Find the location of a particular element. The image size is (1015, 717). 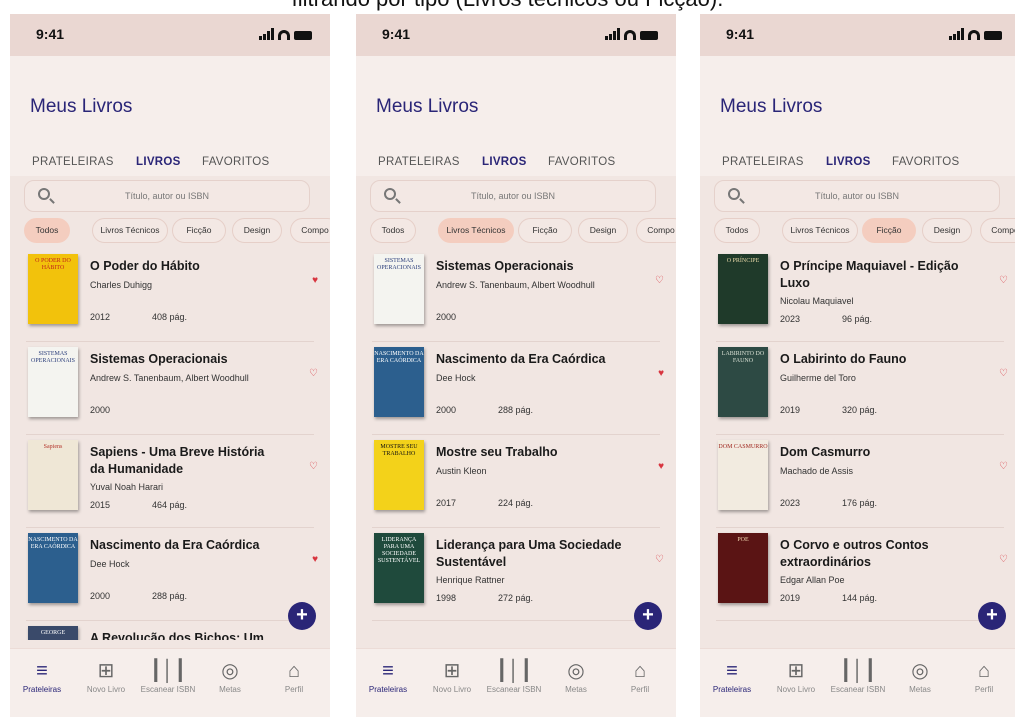

barcode-icon: ┃│┃ is located at coordinates (858, 671).